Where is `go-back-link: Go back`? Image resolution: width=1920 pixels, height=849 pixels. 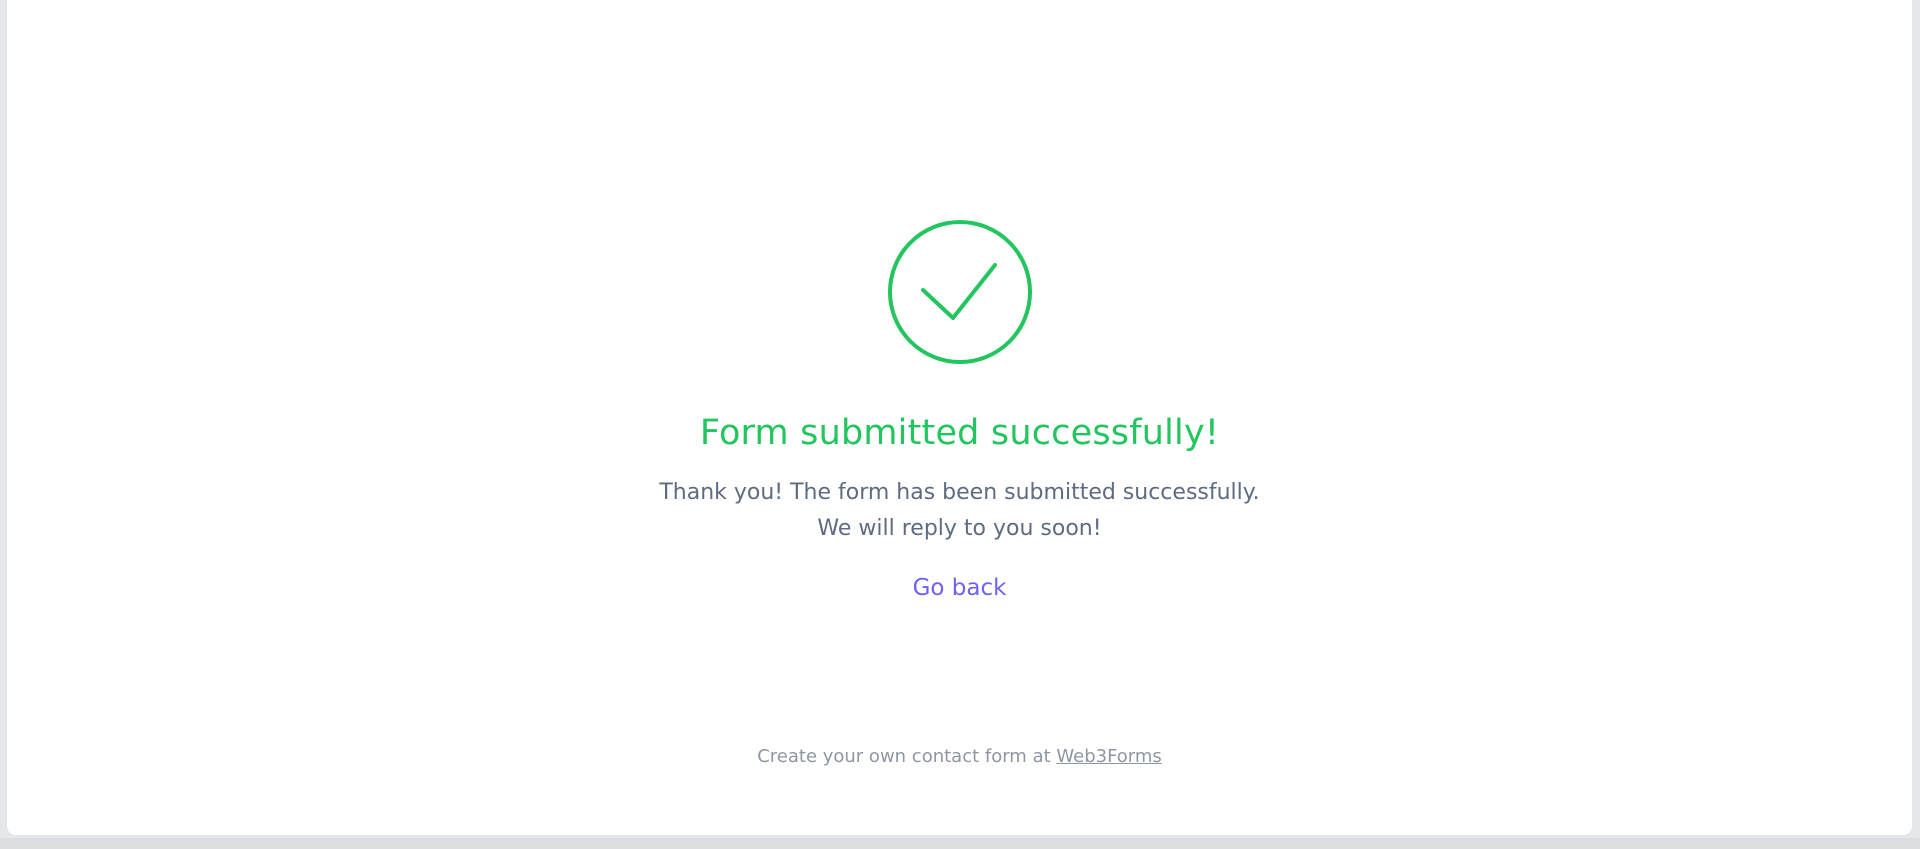
go-back-link: Go back is located at coordinates (960, 588).